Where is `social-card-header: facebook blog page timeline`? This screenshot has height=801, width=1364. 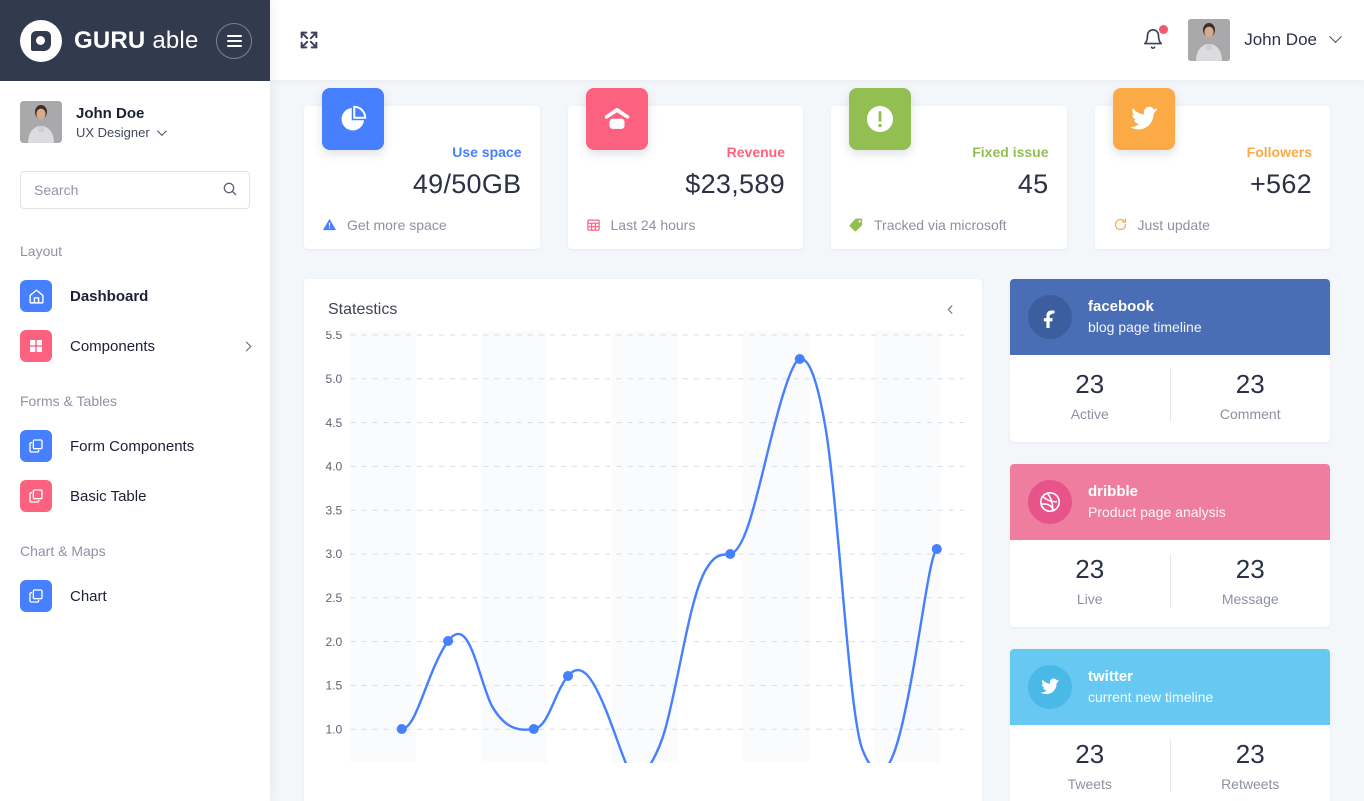
social-card-header: facebook blog page timeline is located at coordinates (1170, 316).